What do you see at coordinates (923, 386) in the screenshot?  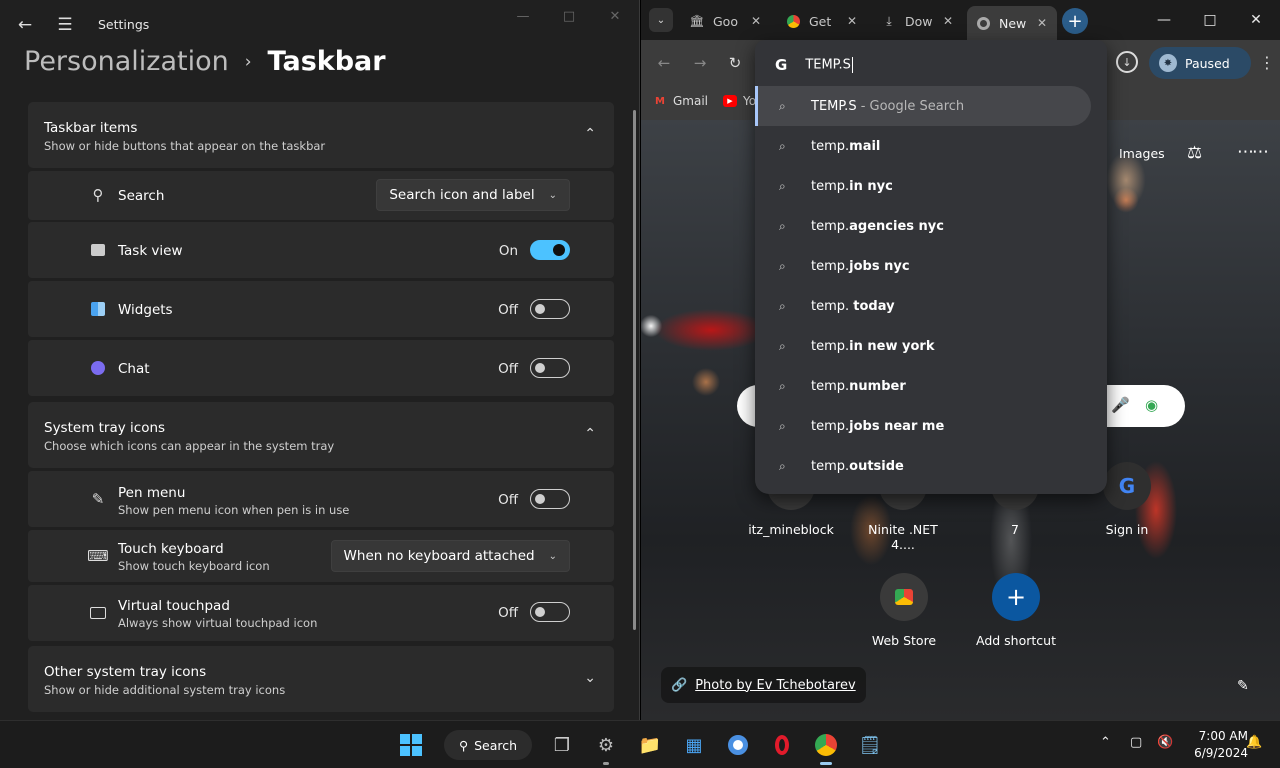 I see `suggestion-item: ⌕ temp.number` at bounding box center [923, 386].